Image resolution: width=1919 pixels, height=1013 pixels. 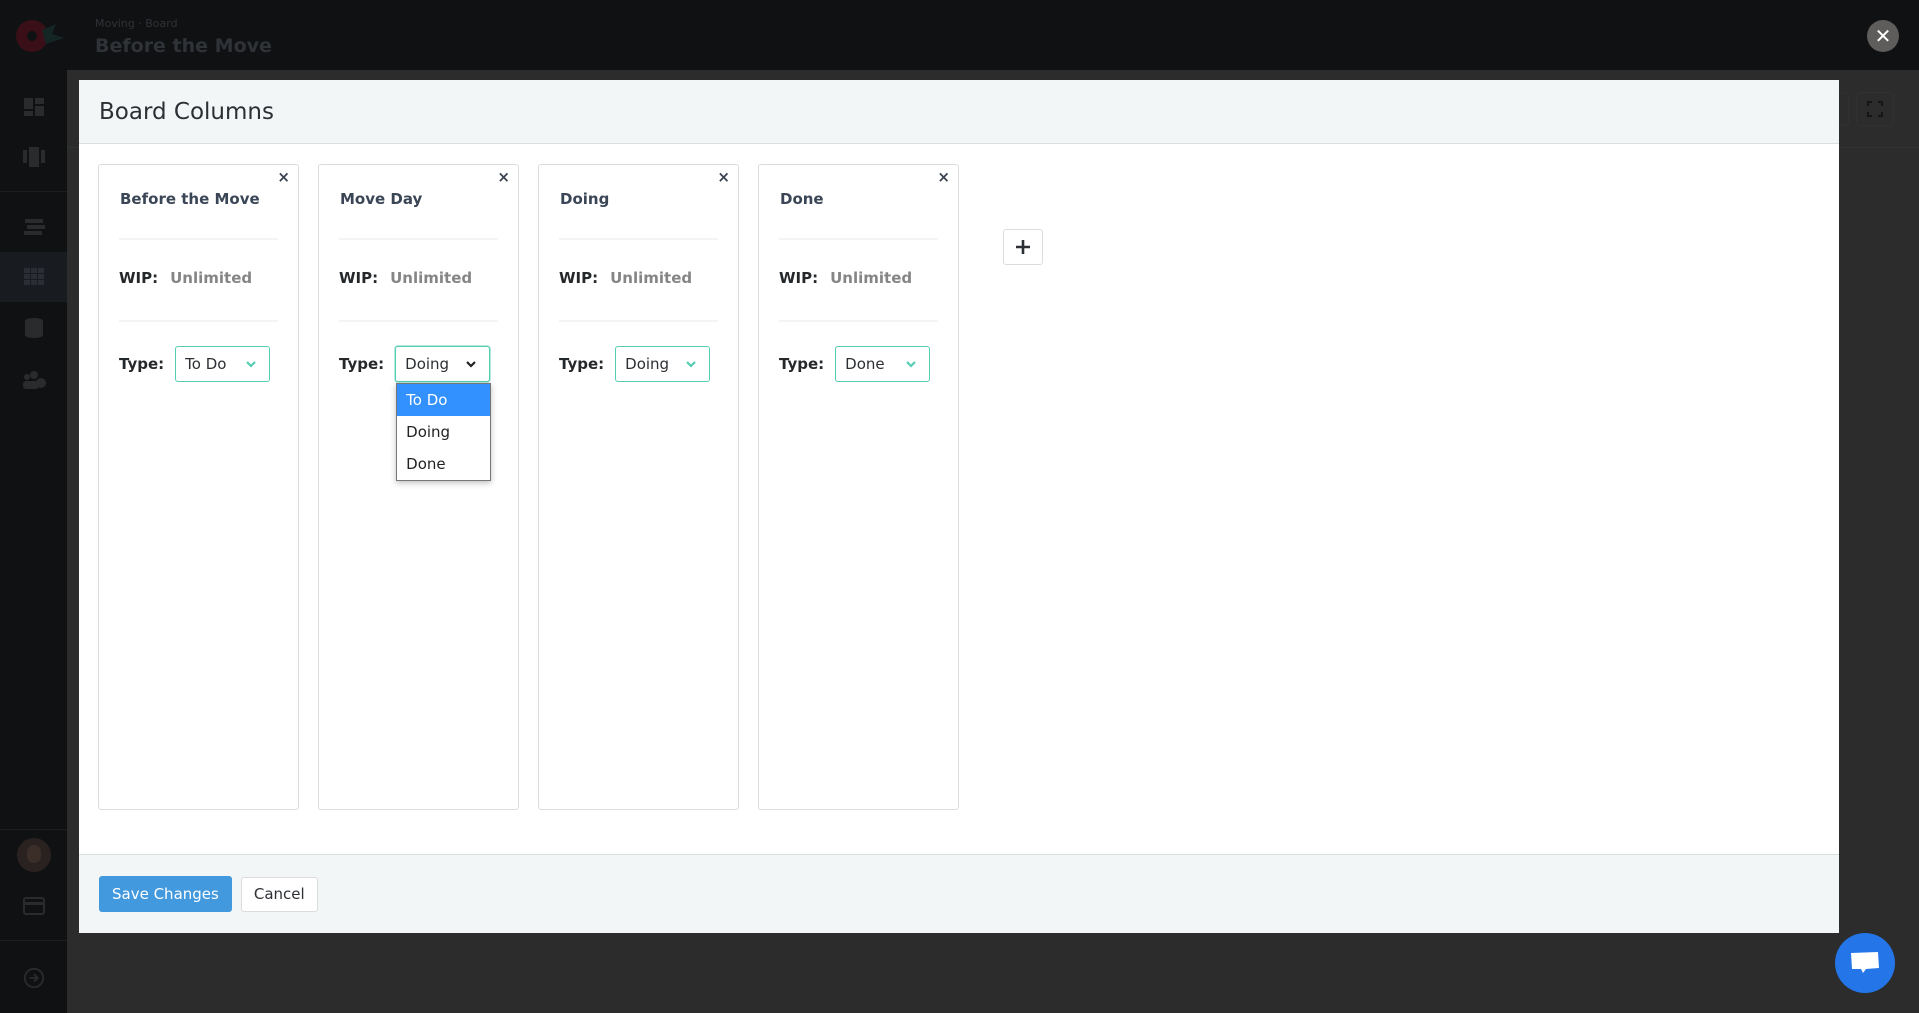 I want to click on sidebar-item-boards, so click(x=33, y=157).